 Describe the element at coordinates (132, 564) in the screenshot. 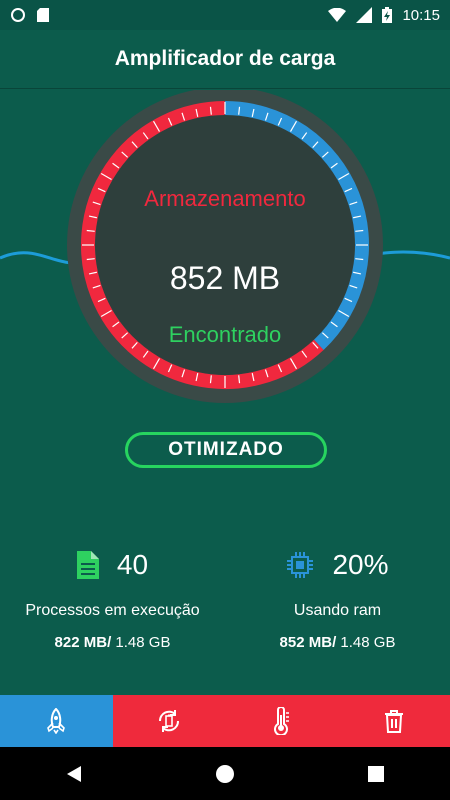

I see `processes-count: 40` at that location.